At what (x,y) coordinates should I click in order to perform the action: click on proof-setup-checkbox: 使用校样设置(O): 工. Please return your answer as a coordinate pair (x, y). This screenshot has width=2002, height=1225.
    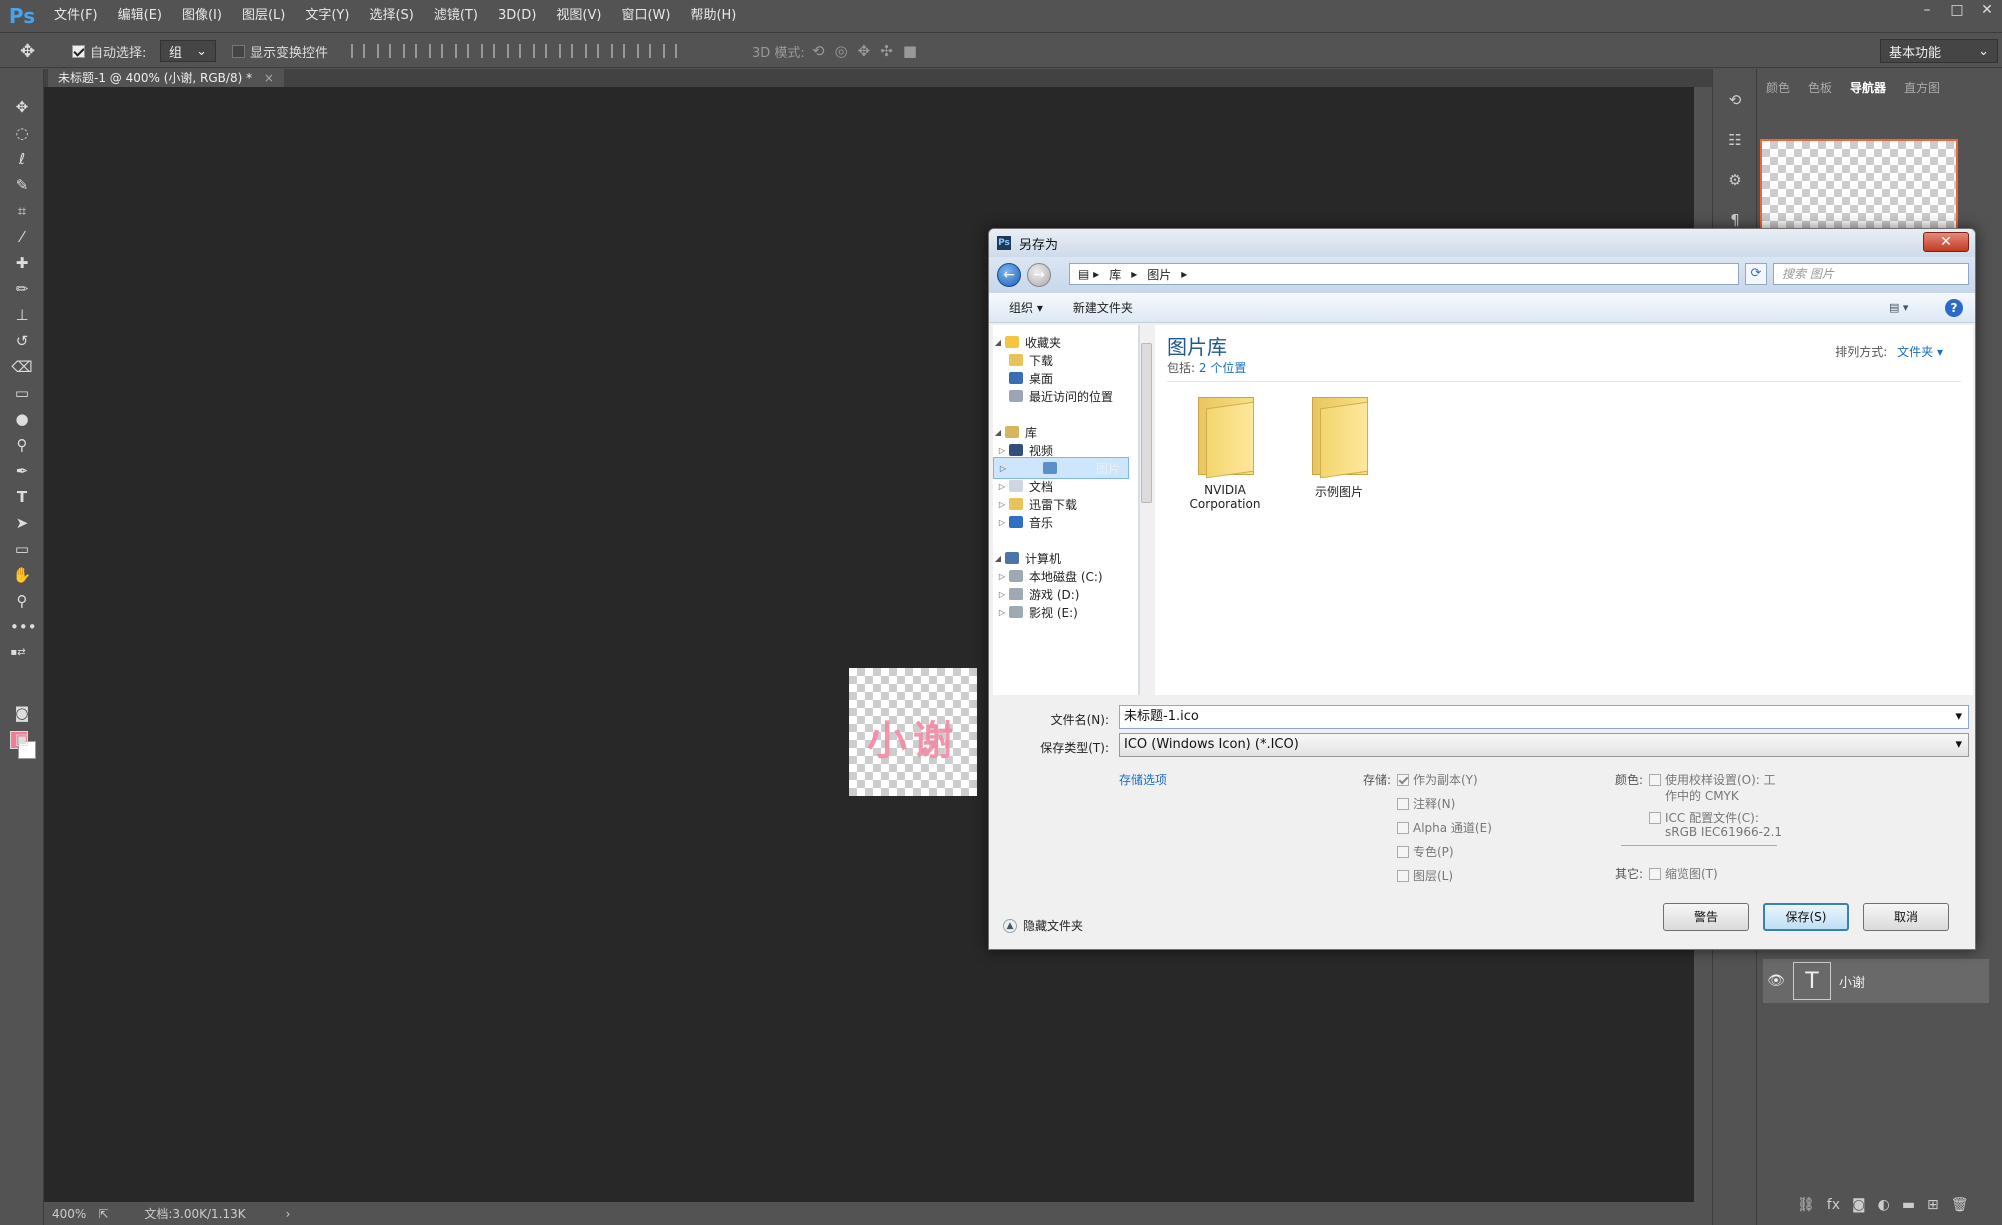
    Looking at the image, I should click on (1712, 779).